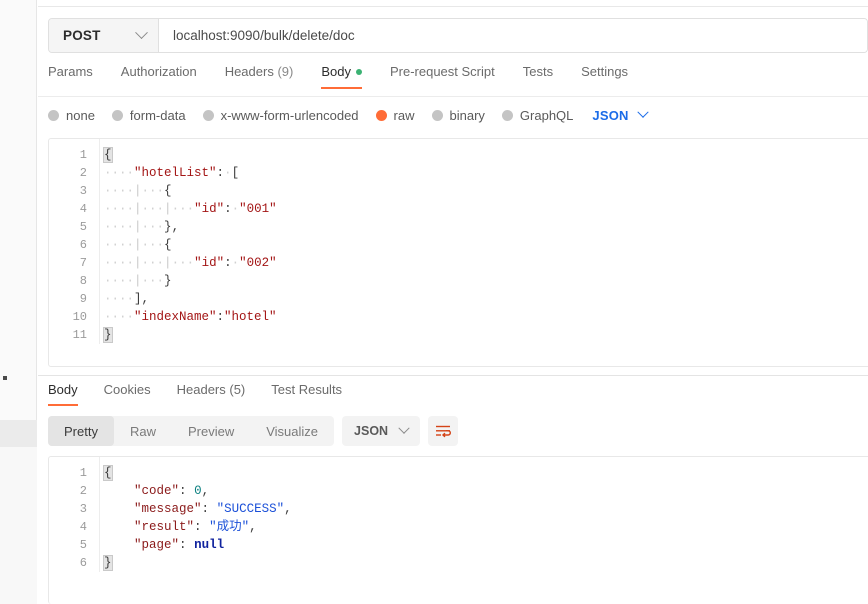  I want to click on body-type-raw: raw, so click(395, 115).